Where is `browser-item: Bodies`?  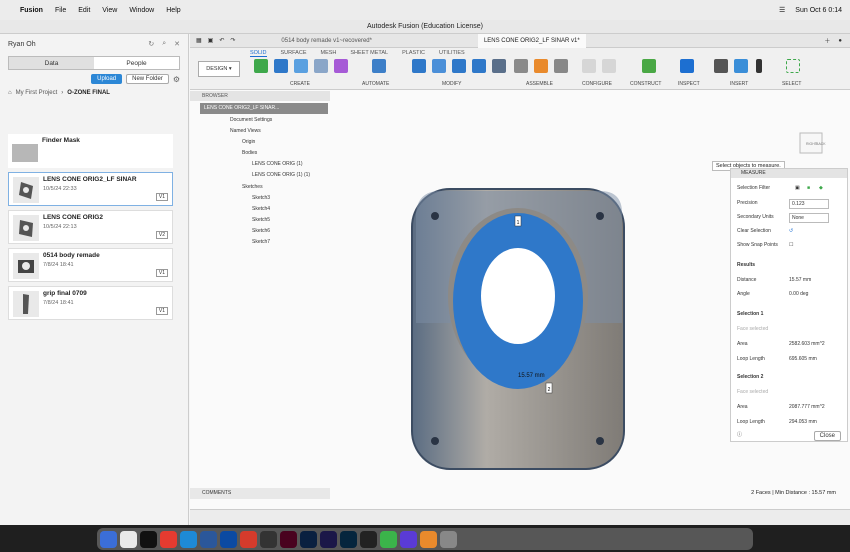 browser-item: Bodies is located at coordinates (249, 153).